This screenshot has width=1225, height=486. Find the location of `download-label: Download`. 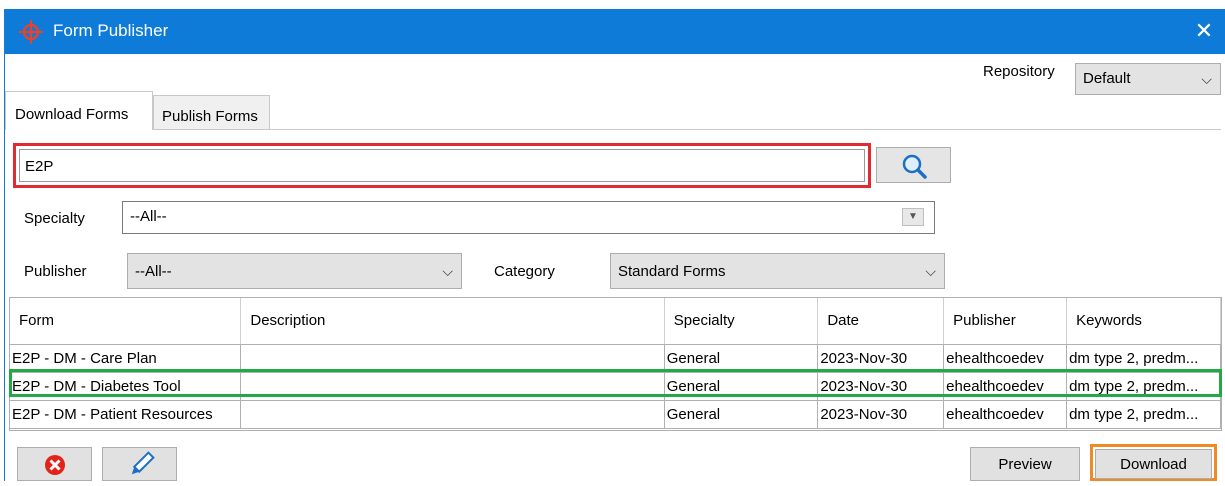

download-label: Download is located at coordinates (1153, 464).